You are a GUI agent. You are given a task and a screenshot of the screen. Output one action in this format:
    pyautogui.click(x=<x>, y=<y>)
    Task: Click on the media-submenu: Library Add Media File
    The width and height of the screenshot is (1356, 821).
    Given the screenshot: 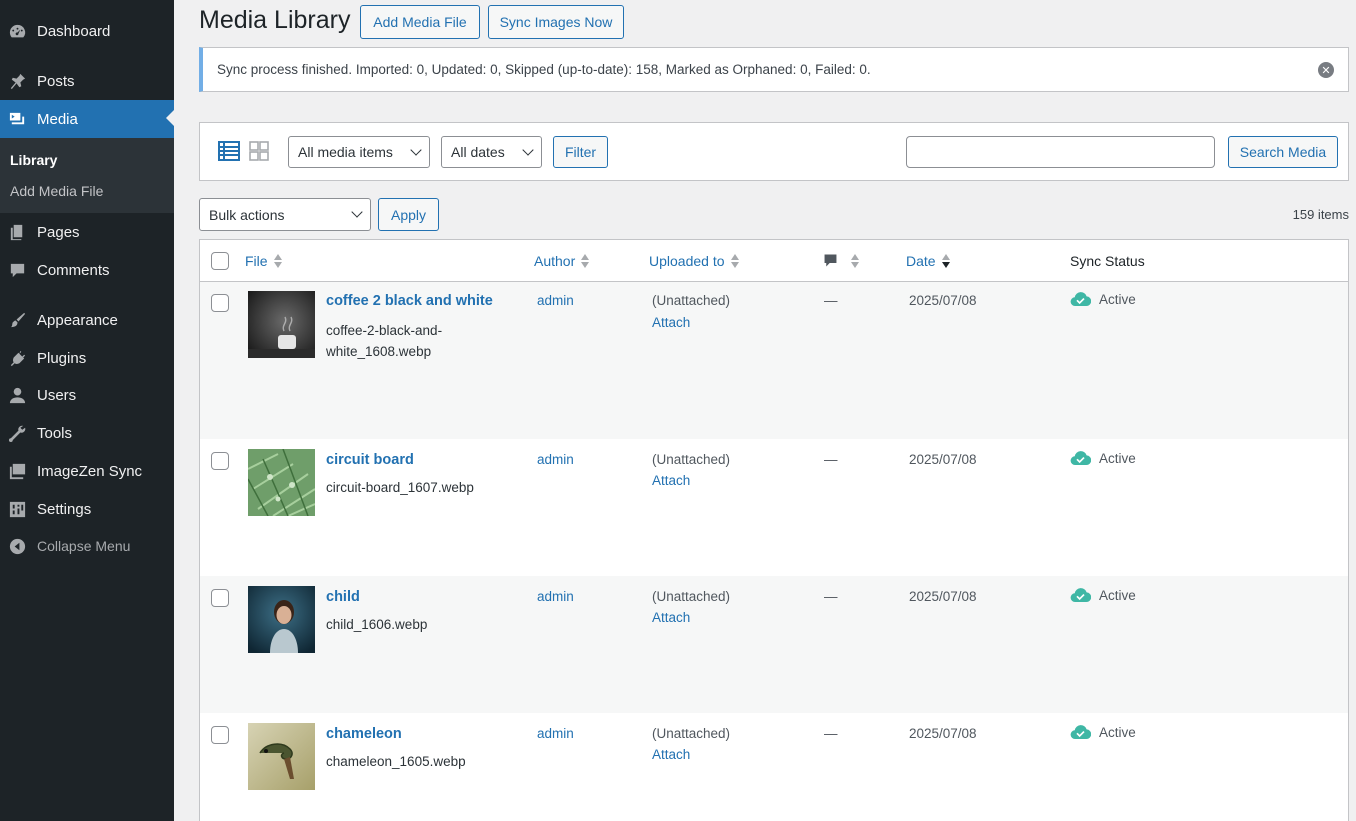 What is the action you would take?
    pyautogui.click(x=87, y=175)
    